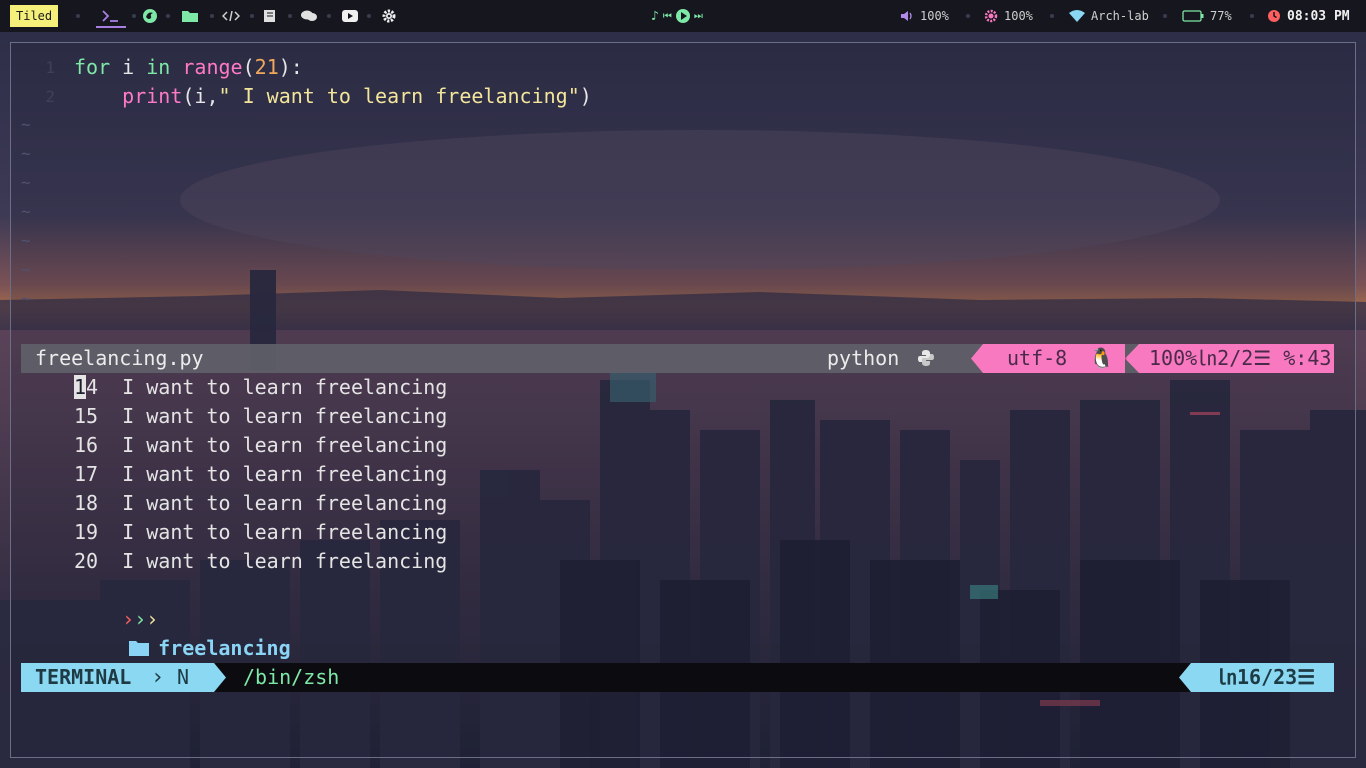 Image resolution: width=1366 pixels, height=768 pixels. I want to click on file-encoding: utf-8 🐧, so click(1061, 358).